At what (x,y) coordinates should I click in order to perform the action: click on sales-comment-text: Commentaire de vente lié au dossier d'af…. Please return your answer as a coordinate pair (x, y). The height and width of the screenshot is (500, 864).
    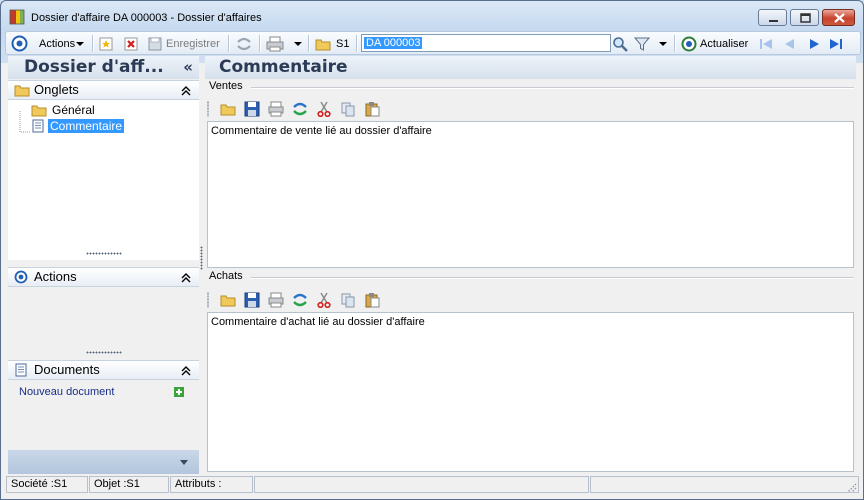
    Looking at the image, I should click on (321, 131).